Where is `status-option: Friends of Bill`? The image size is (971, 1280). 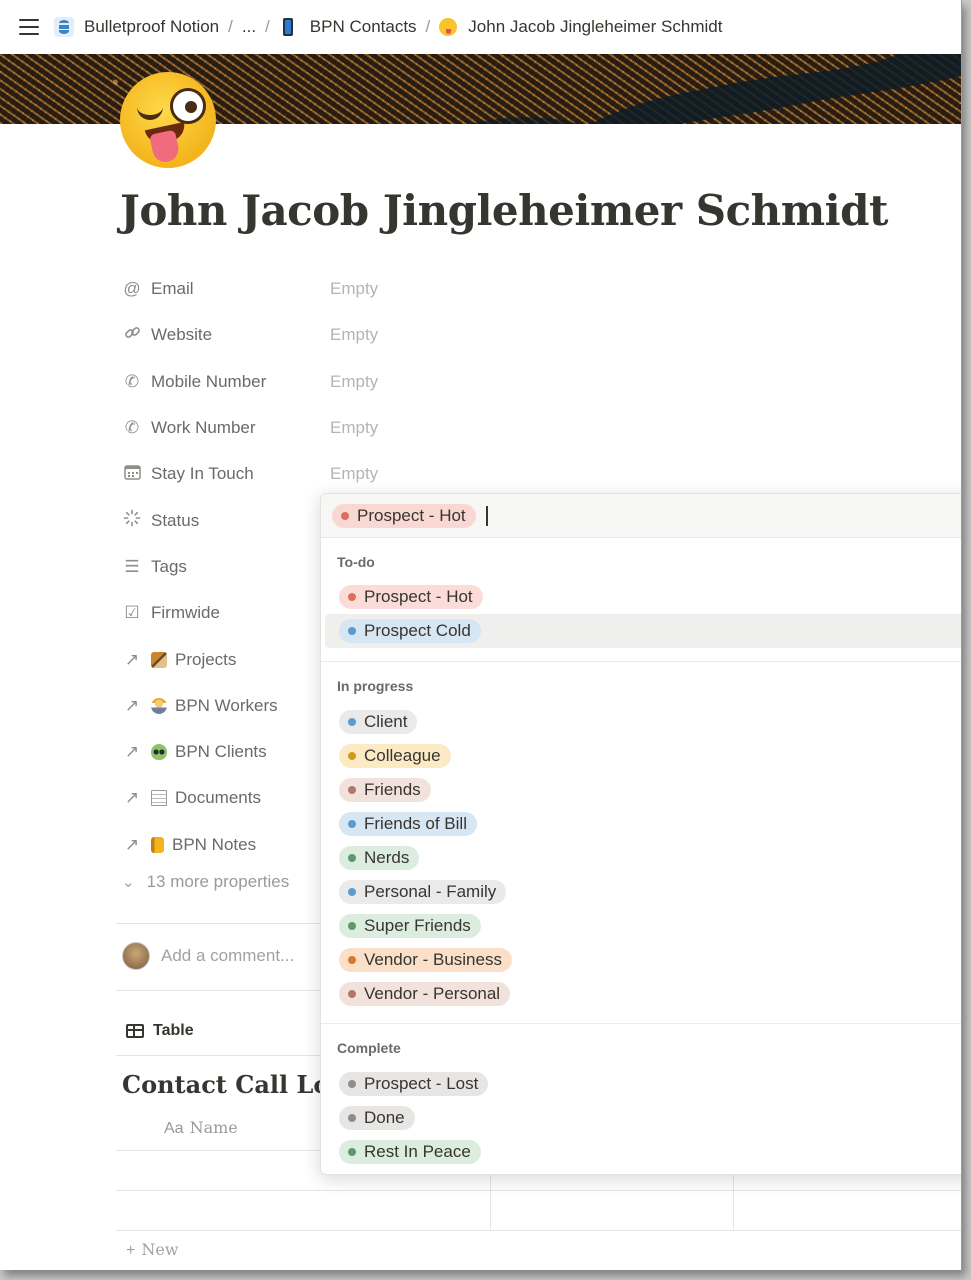 status-option: Friends of Bill is located at coordinates (408, 824).